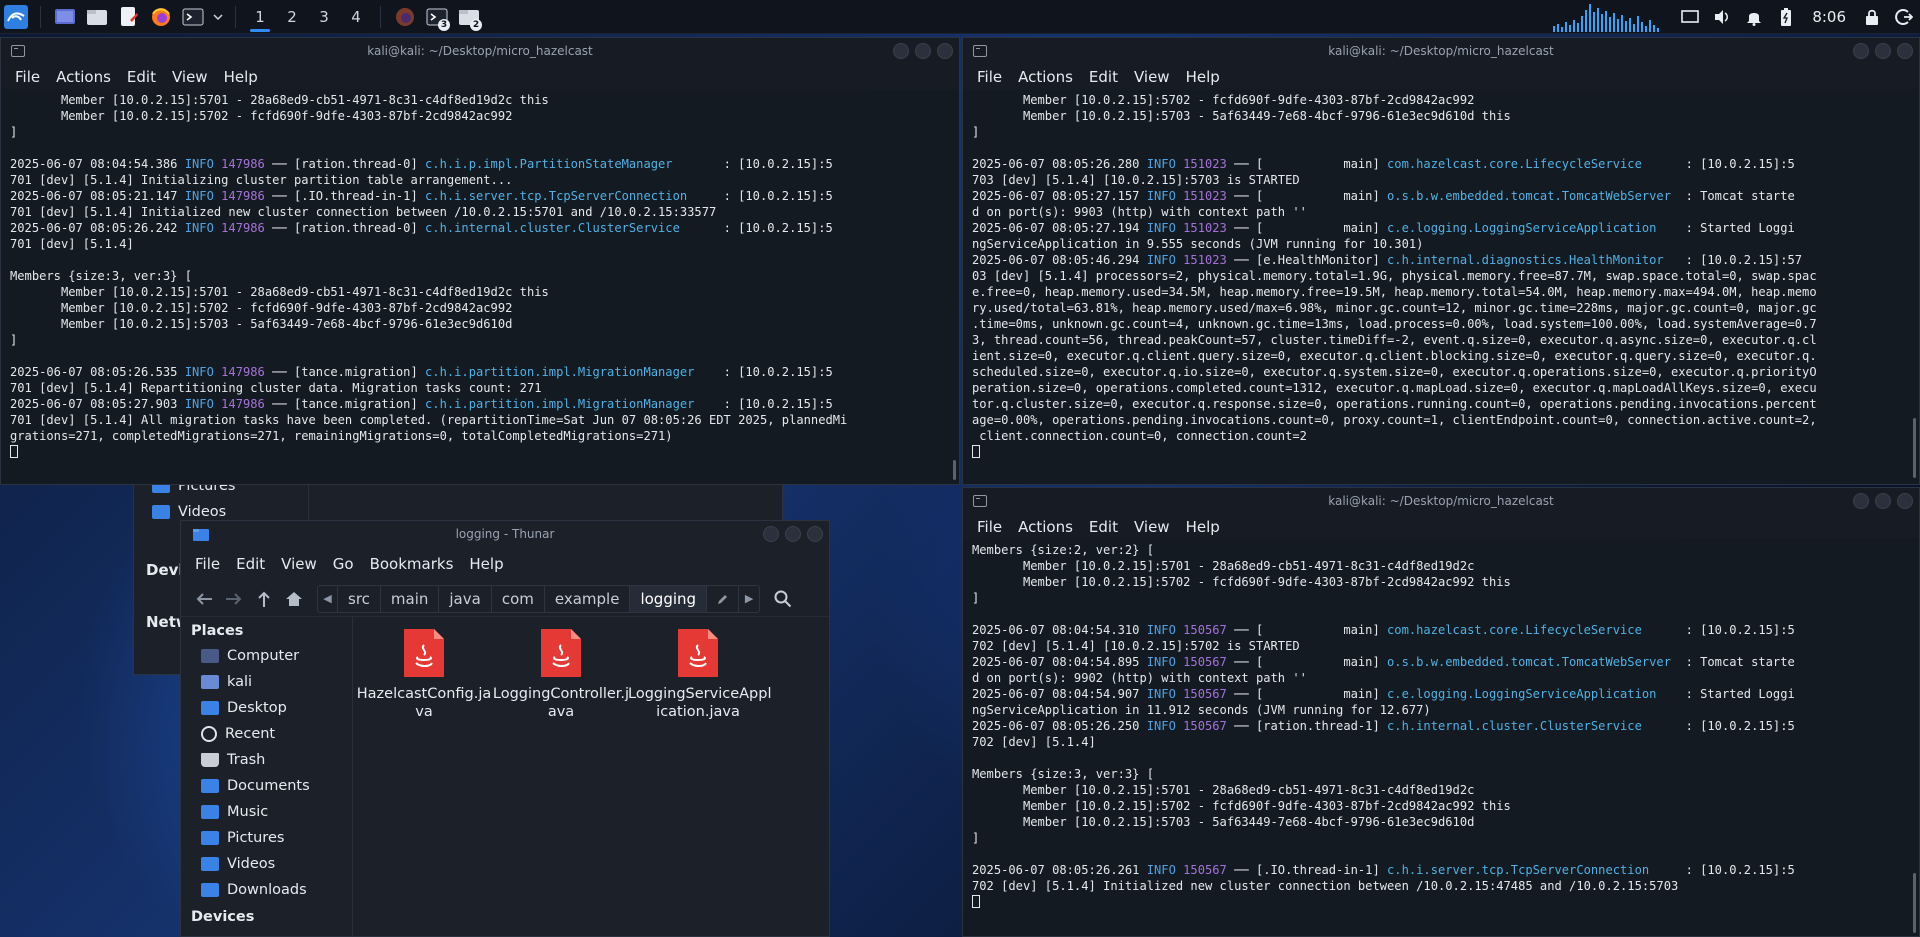  Describe the element at coordinates (266, 682) in the screenshot. I see `sidebar-item-kali: kali` at that location.